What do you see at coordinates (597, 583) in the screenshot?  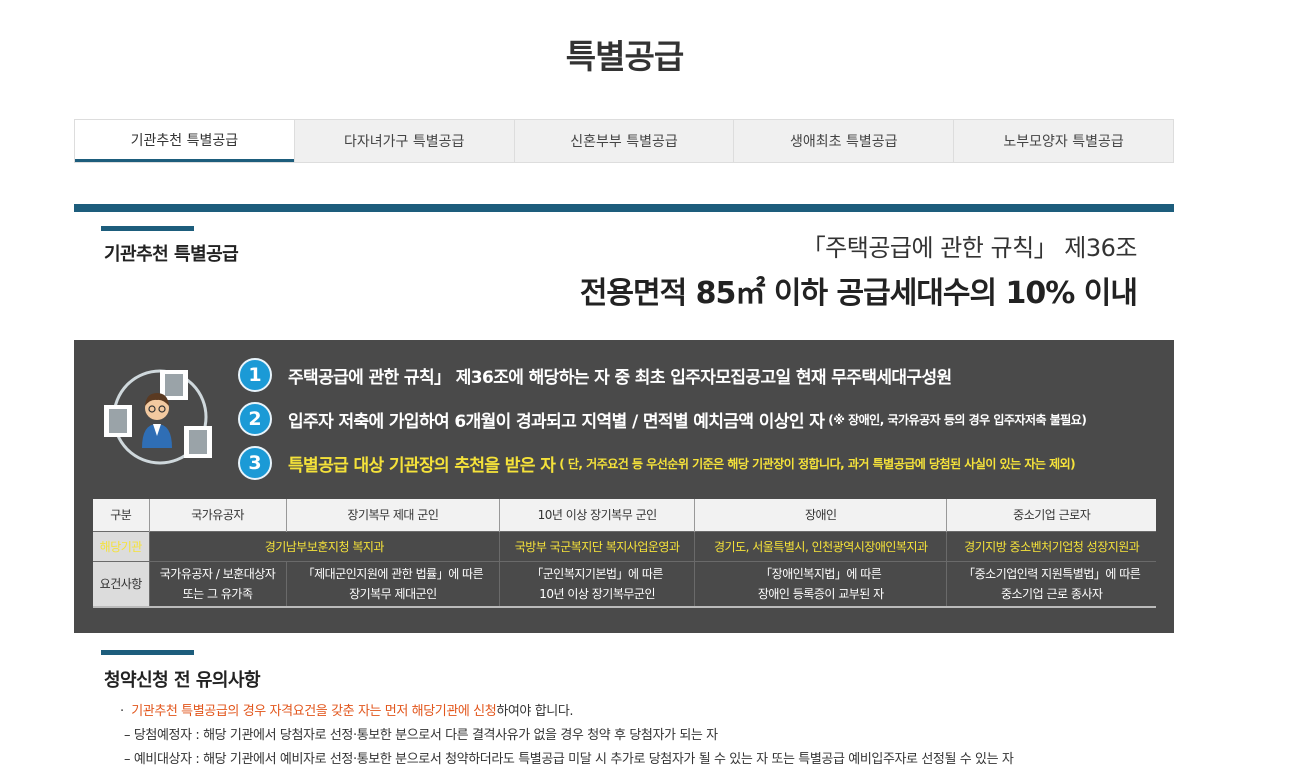 I see `table-cell: 「군인복지기본법」에 따른 10년 이상 장기복무군인` at bounding box center [597, 583].